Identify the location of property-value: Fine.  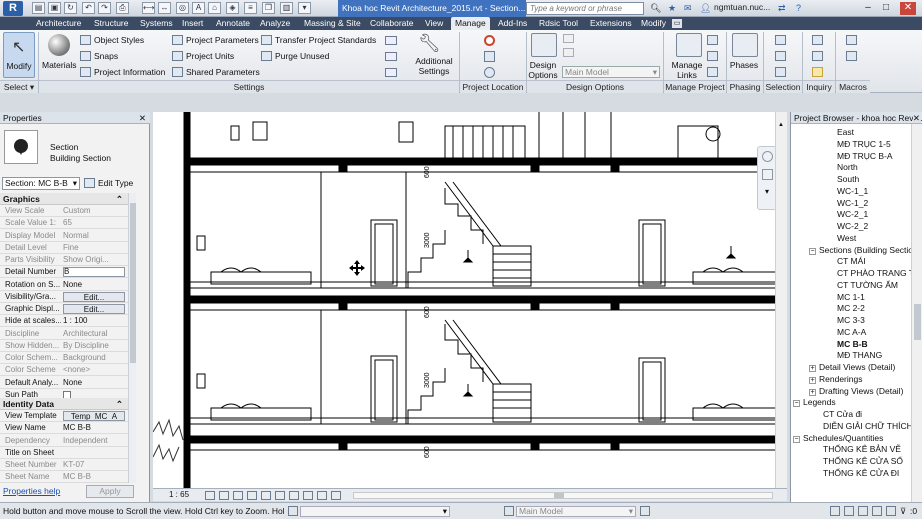
(94, 248).